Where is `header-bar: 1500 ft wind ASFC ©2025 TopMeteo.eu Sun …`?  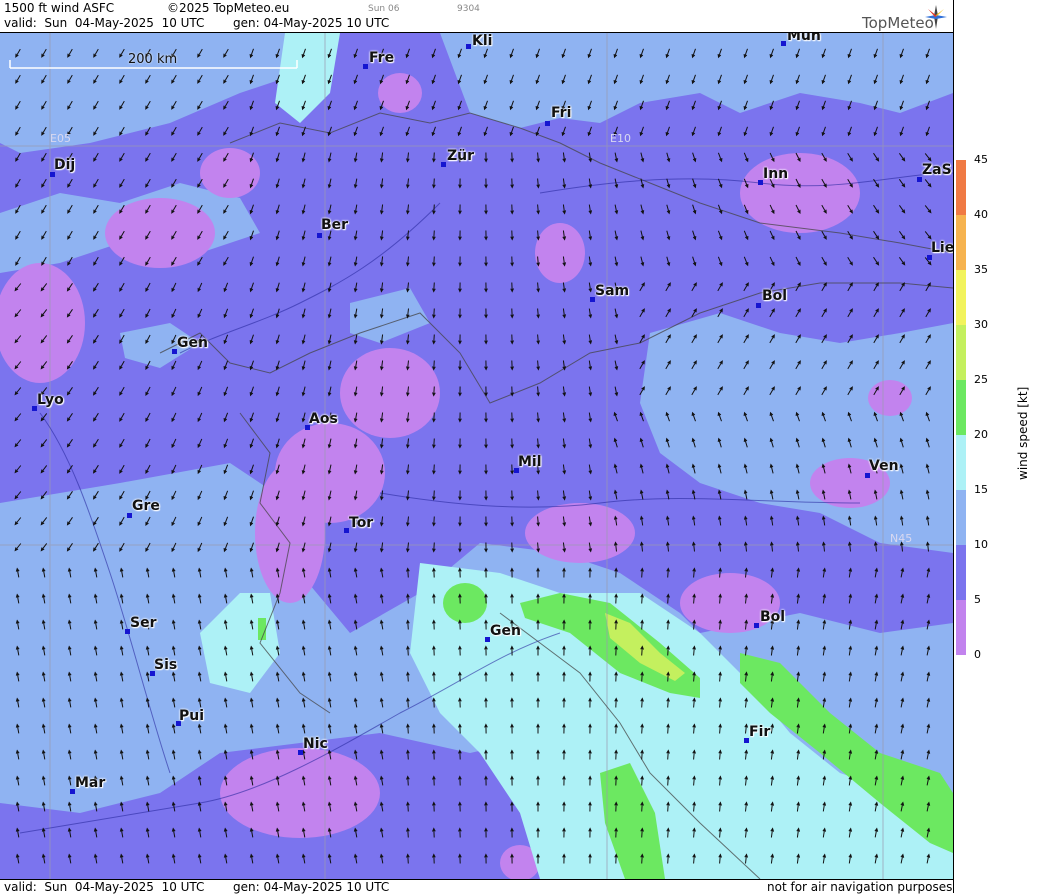
header-bar: 1500 ft wind ASFC ©2025 TopMeteo.eu Sun … is located at coordinates (476, 16).